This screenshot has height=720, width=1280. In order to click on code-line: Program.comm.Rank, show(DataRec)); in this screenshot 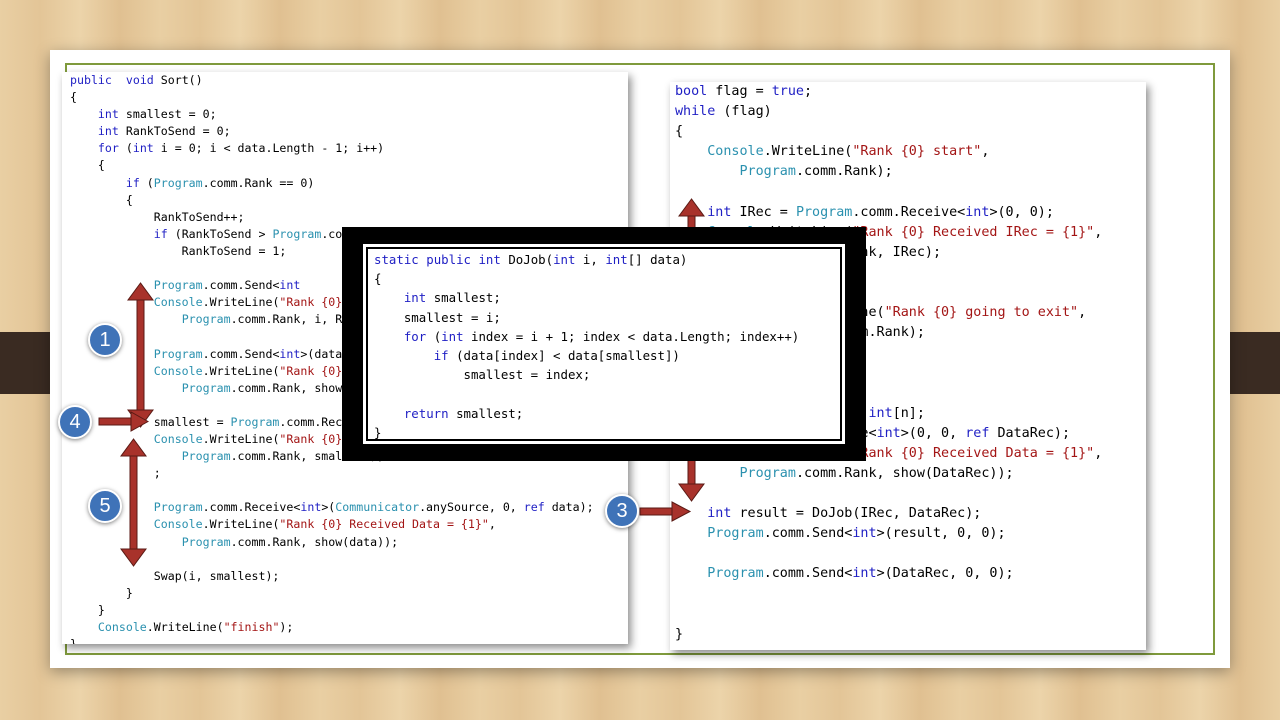, I will do `click(910, 474)`.